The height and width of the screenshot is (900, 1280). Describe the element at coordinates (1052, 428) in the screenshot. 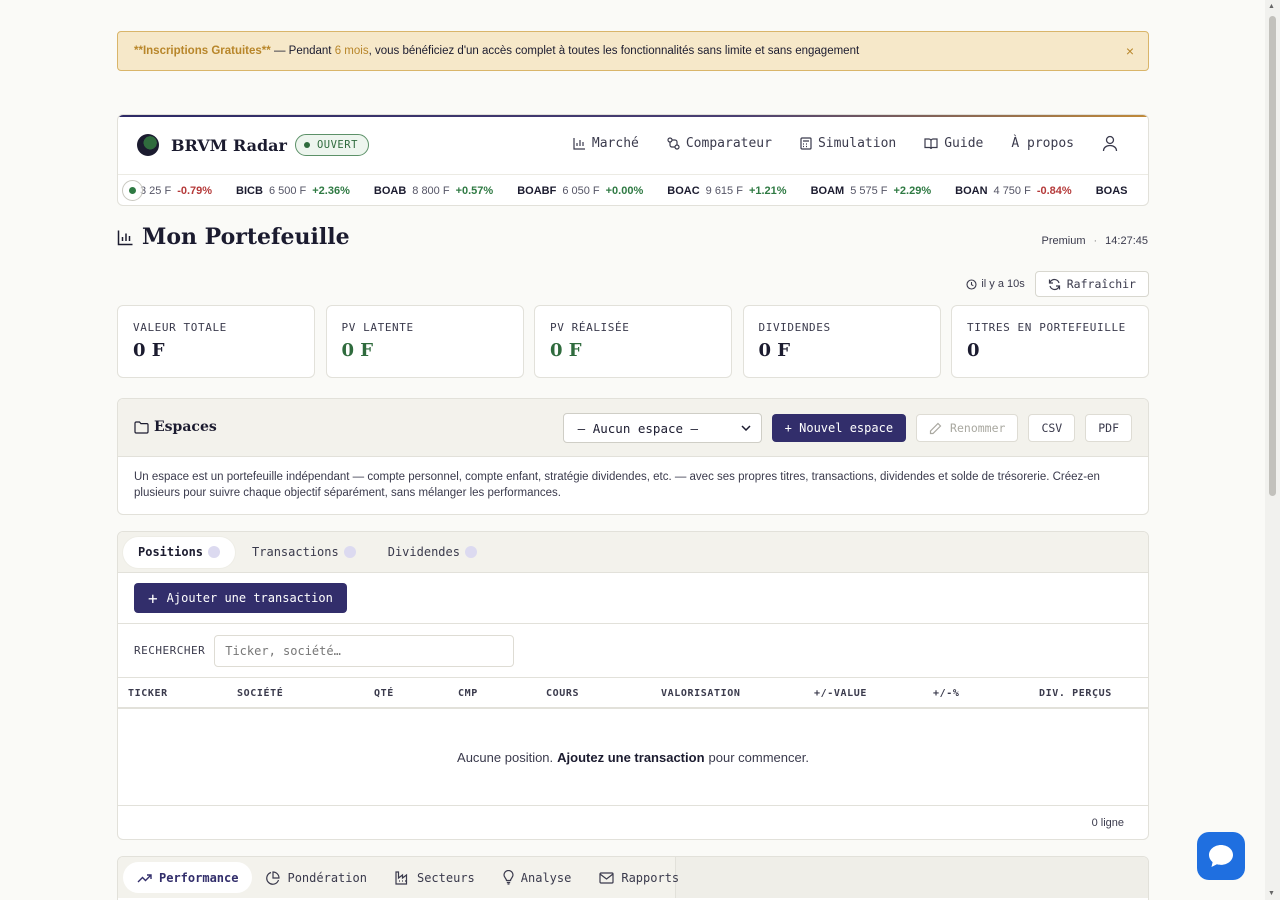

I see `csv-export-button: CSV` at that location.